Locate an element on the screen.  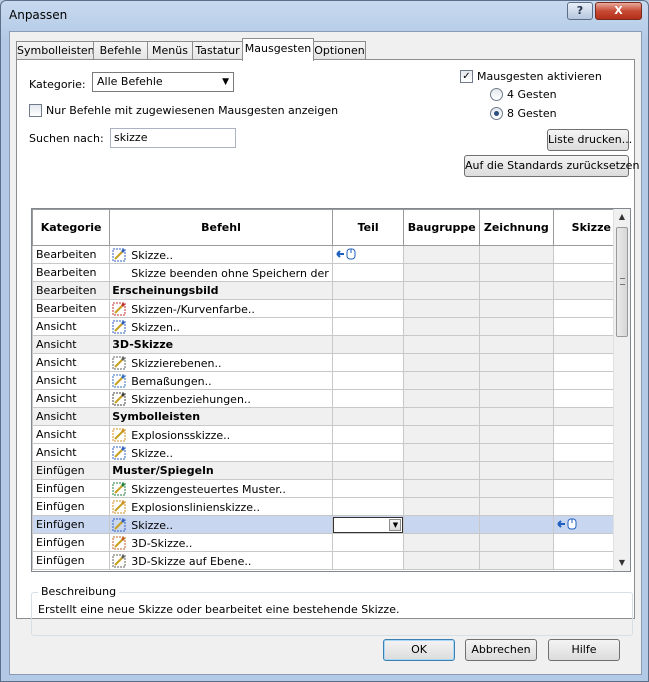
radio-8-gestures is located at coordinates (496, 113).